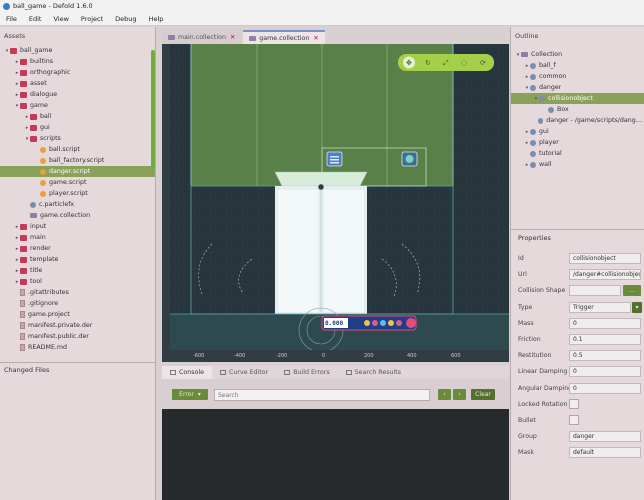 The image size is (644, 500). I want to click on tab-game-collection: game.collection ✕, so click(284, 37).